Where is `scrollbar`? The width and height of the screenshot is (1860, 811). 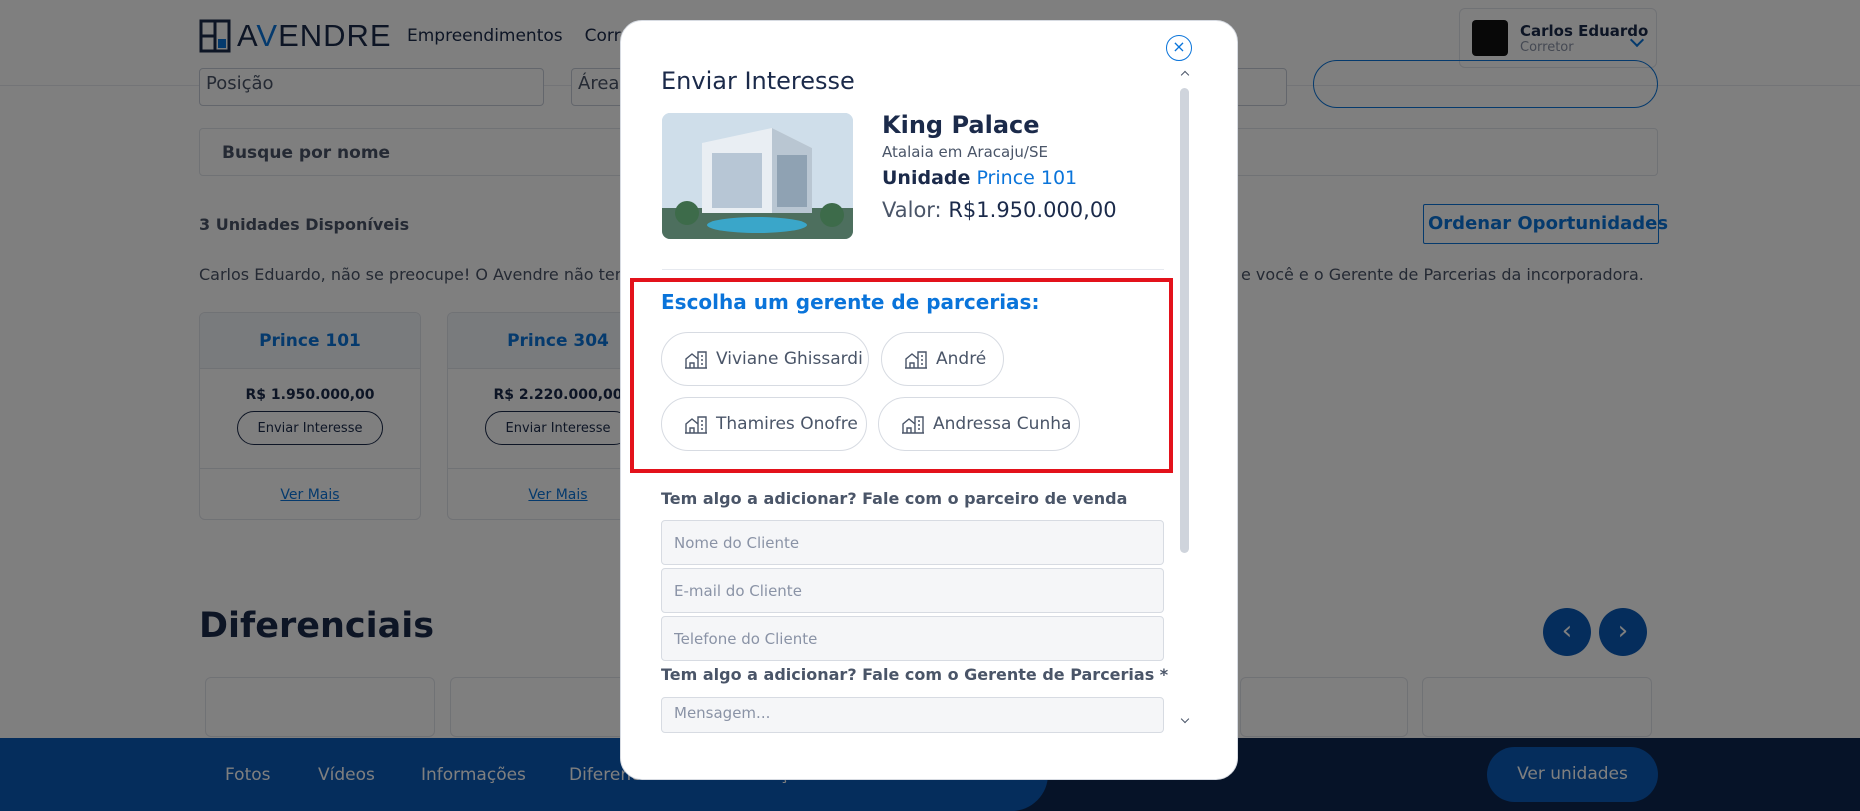 scrollbar is located at coordinates (1184, 320).